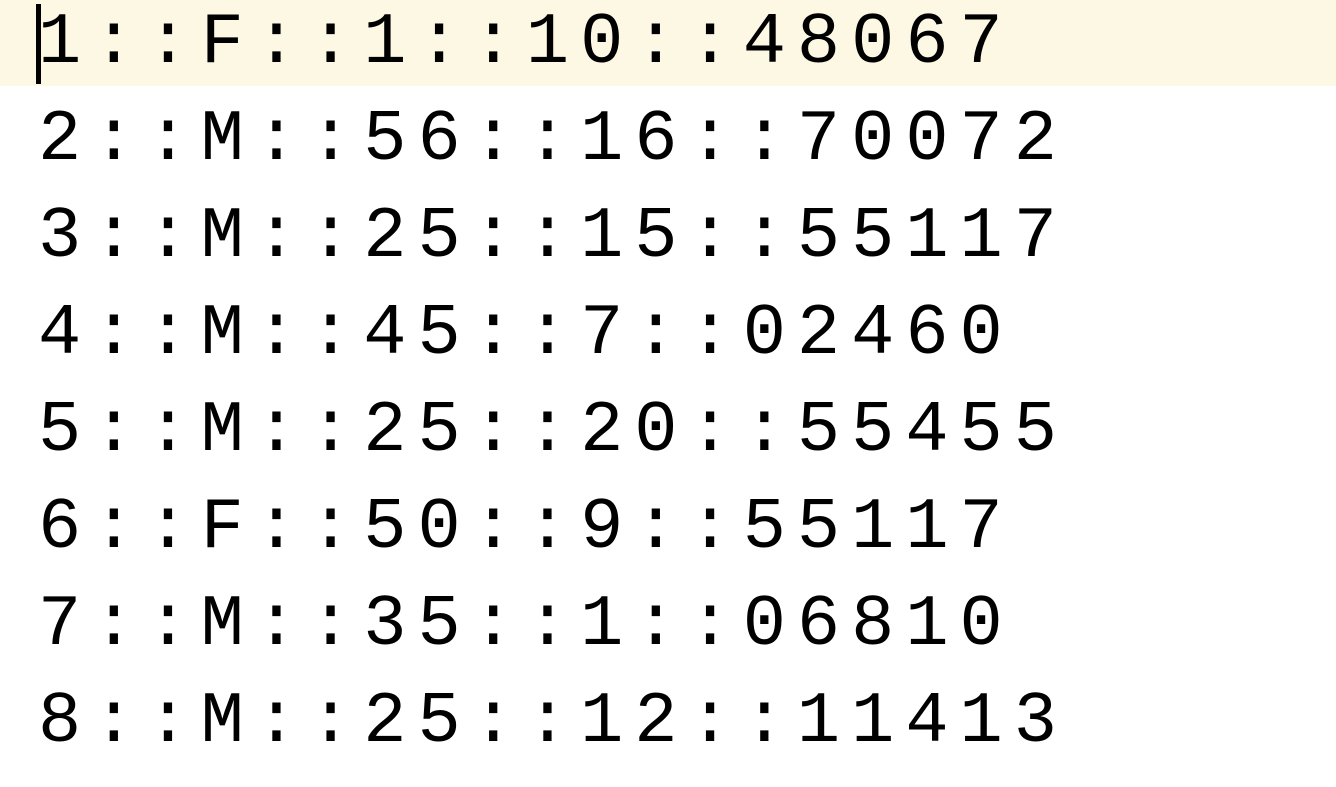 This screenshot has height=787, width=1336. I want to click on editor-line-2: 2::M::56::16::70072, so click(668, 140).